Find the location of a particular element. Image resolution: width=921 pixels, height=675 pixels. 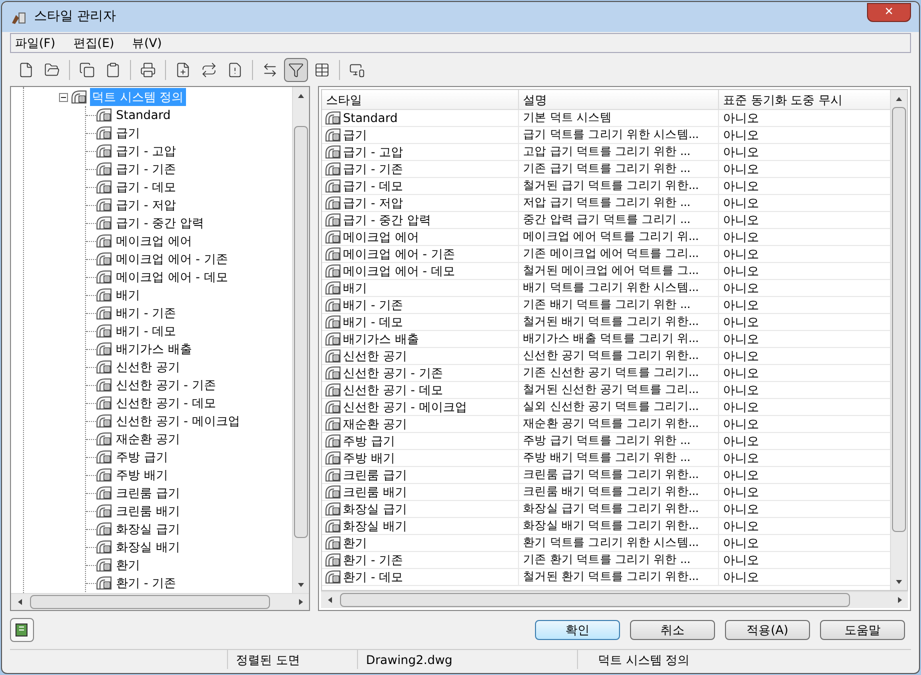

status-text: 덕트 시스템 정의 is located at coordinates (644, 660).